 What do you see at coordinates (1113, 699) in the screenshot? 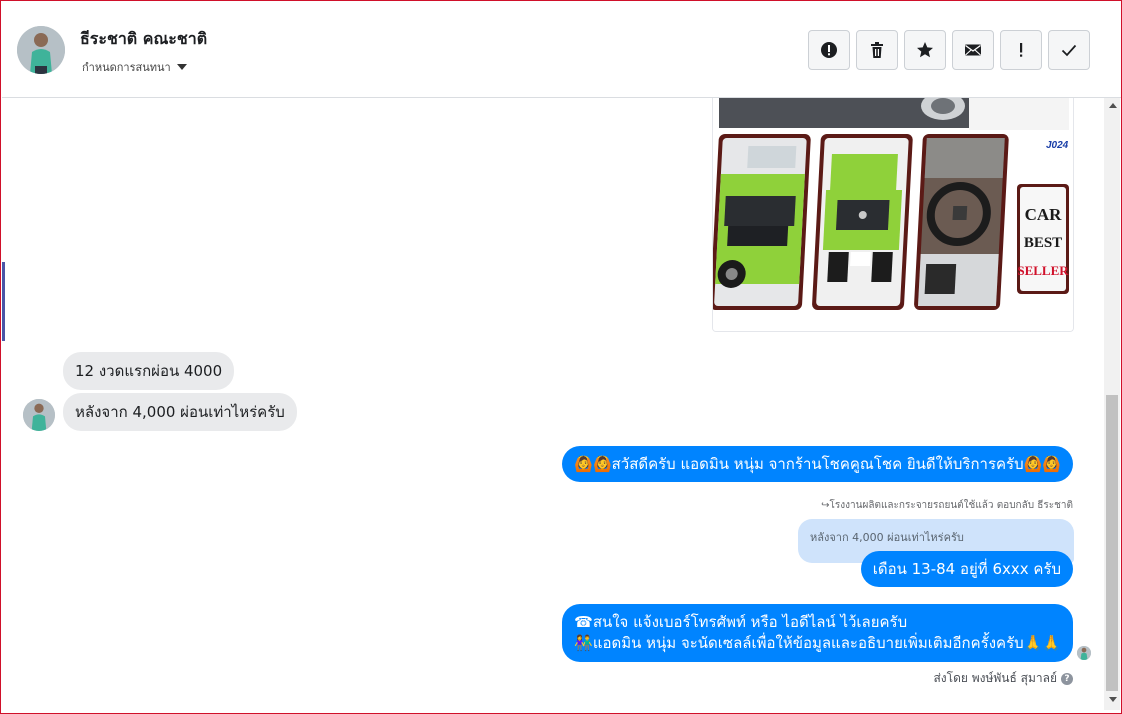
I see `scroll-down-arrow-icon` at bounding box center [1113, 699].